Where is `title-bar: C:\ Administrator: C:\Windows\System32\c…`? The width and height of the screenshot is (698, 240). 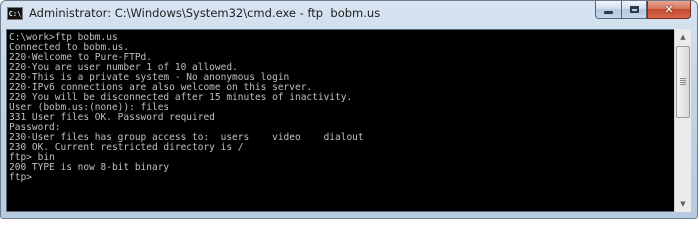 title-bar: C:\ Administrator: C:\Windows\System32\c… is located at coordinates (349, 14).